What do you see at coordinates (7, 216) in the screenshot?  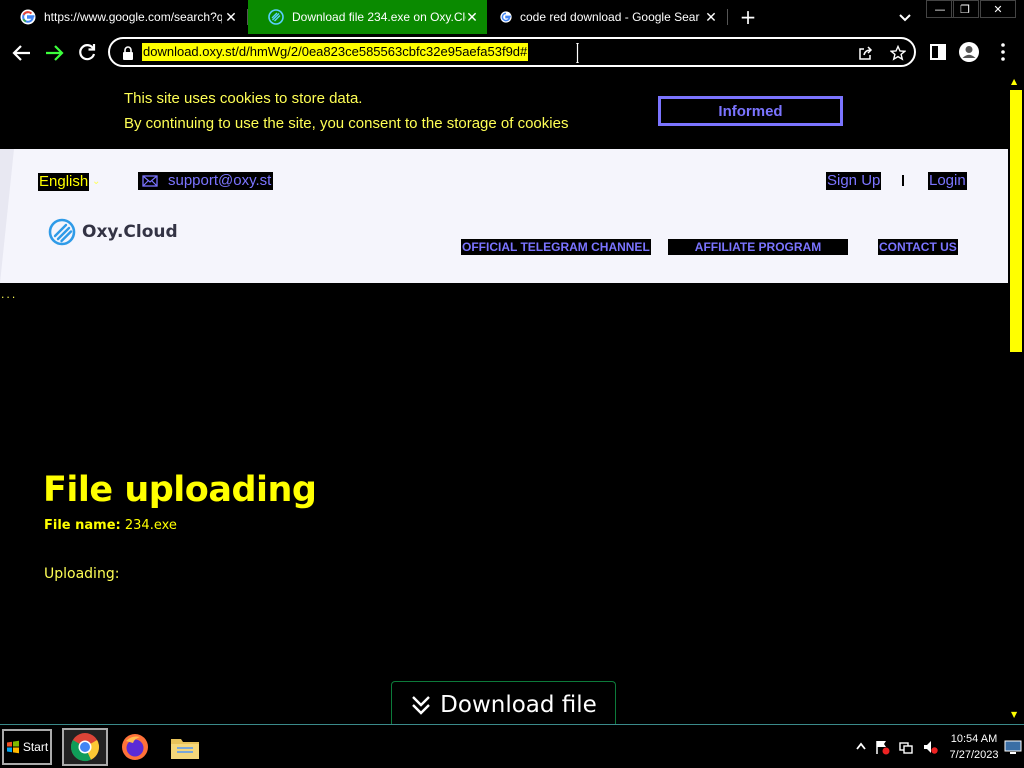 I see `header-decoration` at bounding box center [7, 216].